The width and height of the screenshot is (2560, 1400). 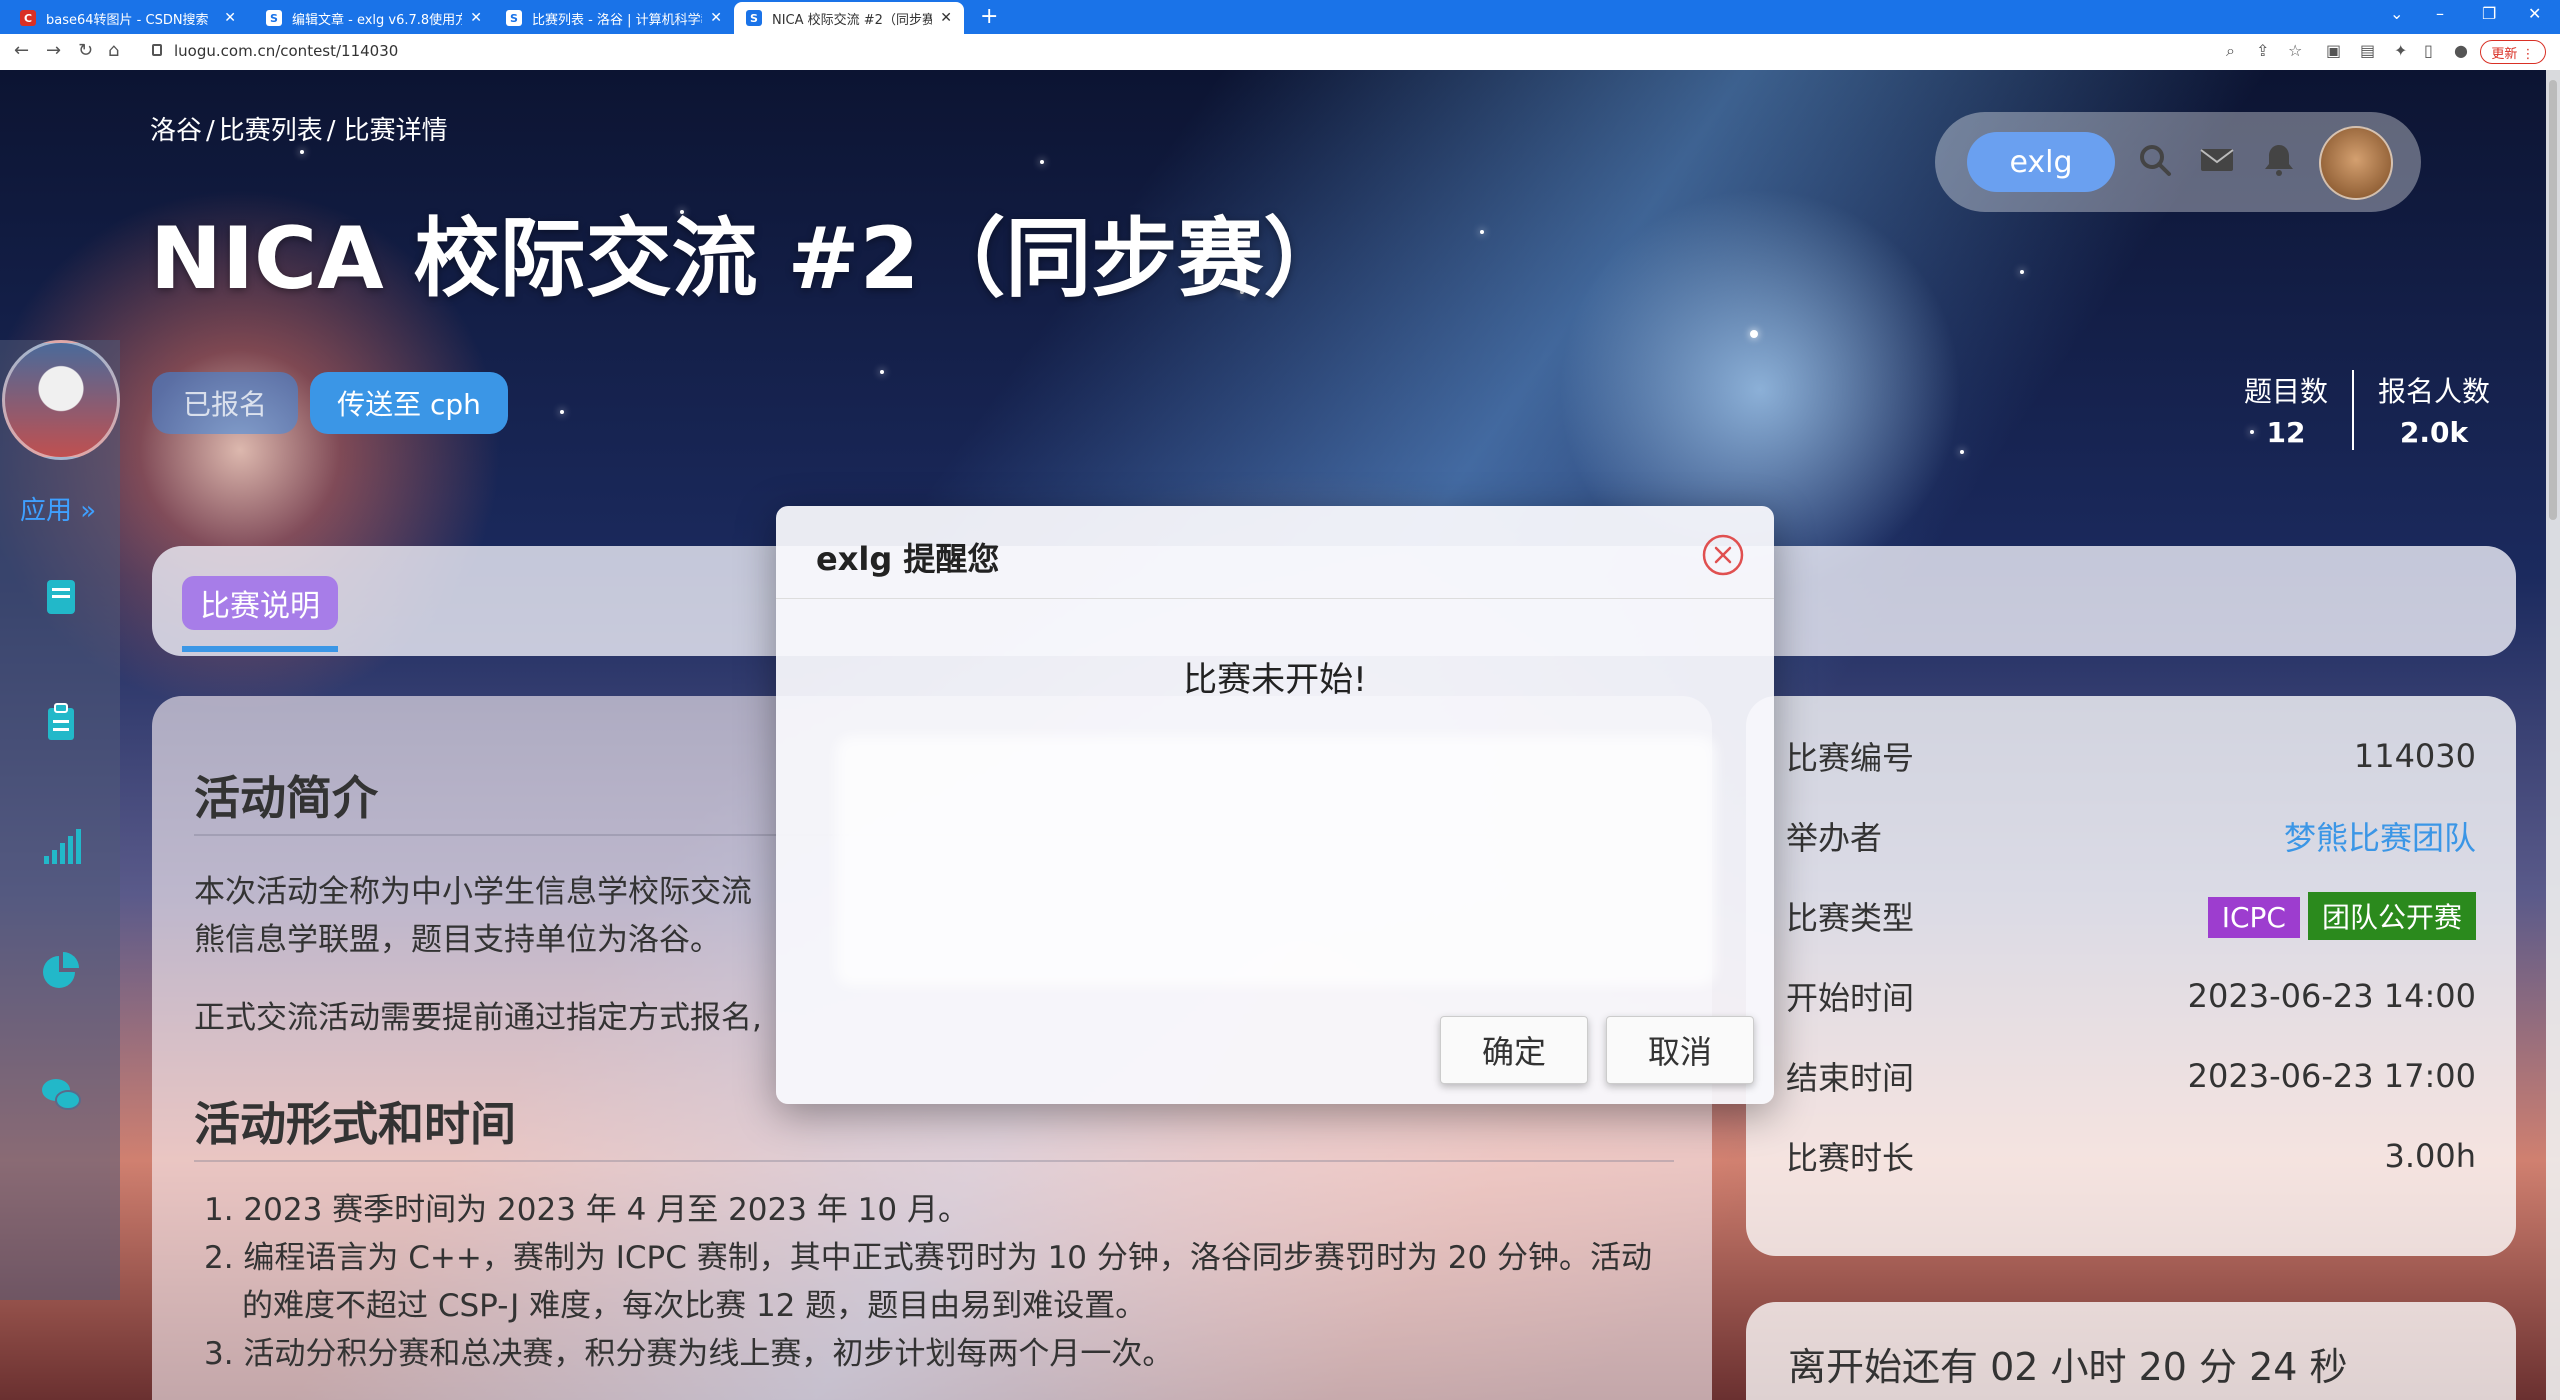 I want to click on dialog-backdrop-blur, so click(x=1276, y=861).